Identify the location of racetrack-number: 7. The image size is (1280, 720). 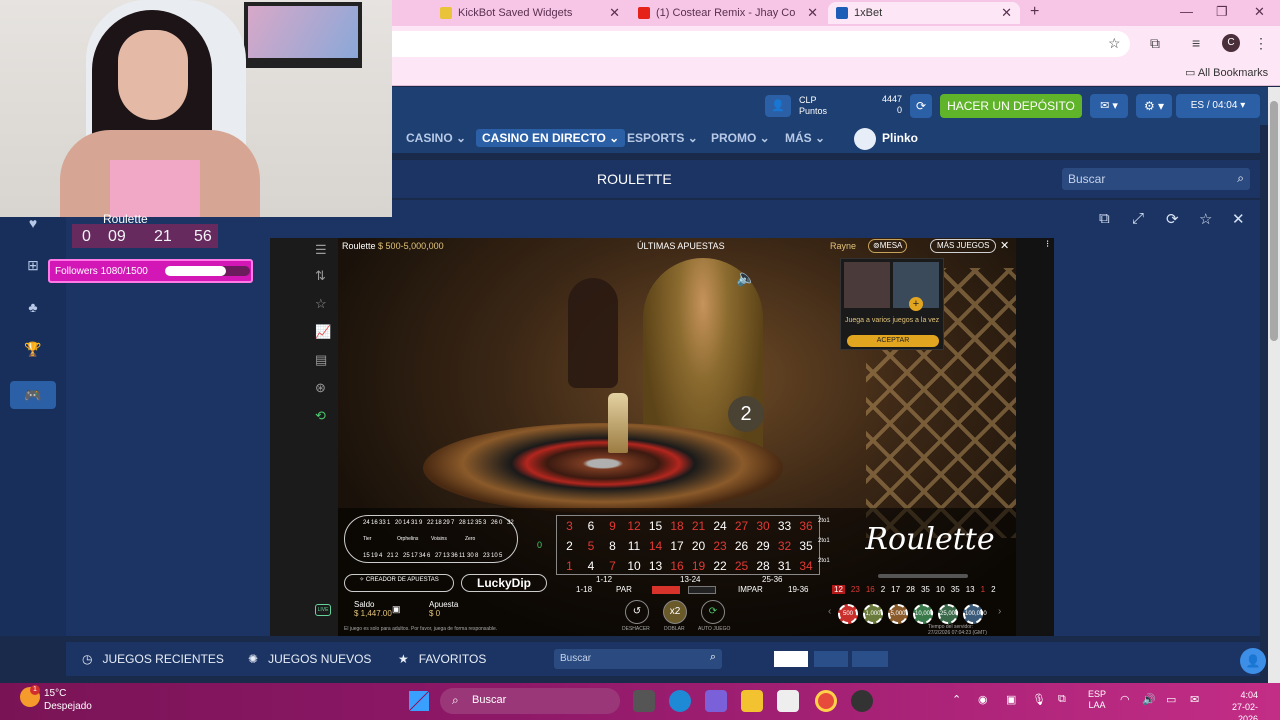
(452, 523).